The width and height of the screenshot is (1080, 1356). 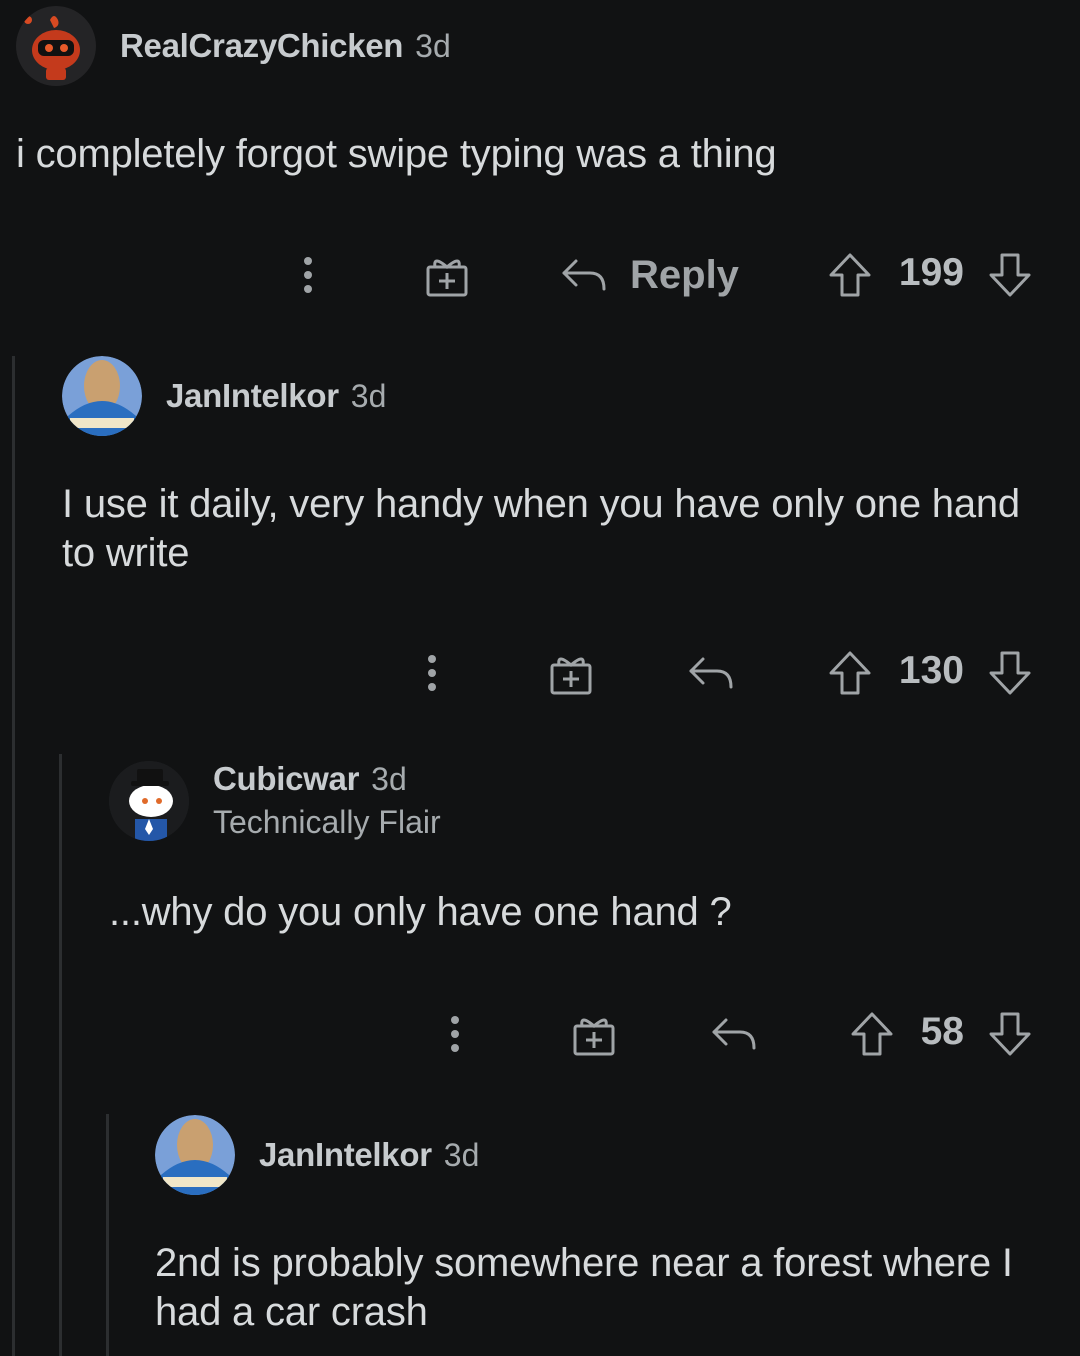 I want to click on robot-chicken-avatar-icon, so click(x=56, y=46).